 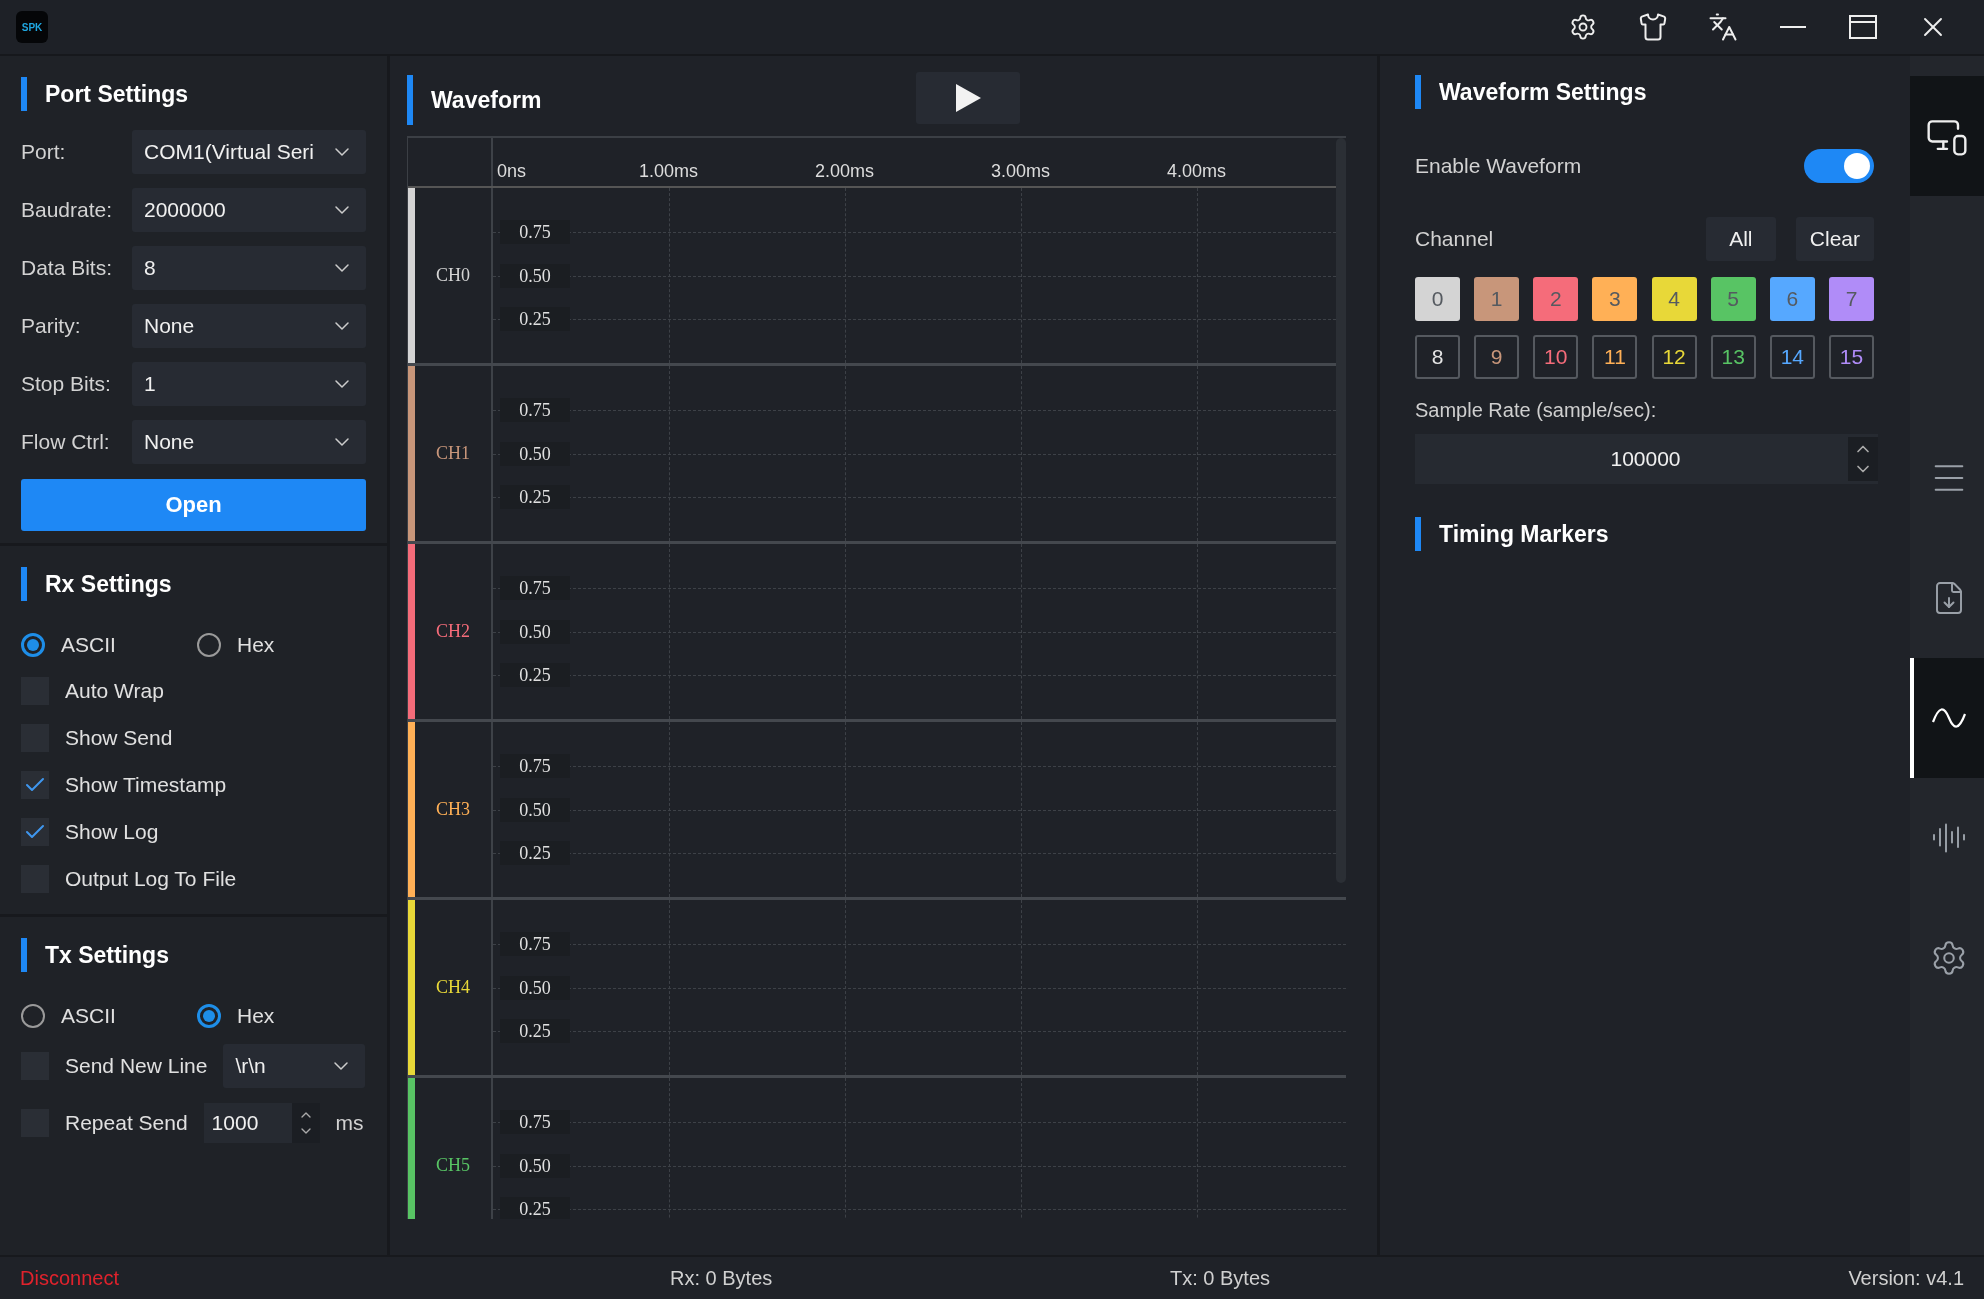 What do you see at coordinates (845, 171) in the screenshot?
I see `time-tick-label: 2.00ms` at bounding box center [845, 171].